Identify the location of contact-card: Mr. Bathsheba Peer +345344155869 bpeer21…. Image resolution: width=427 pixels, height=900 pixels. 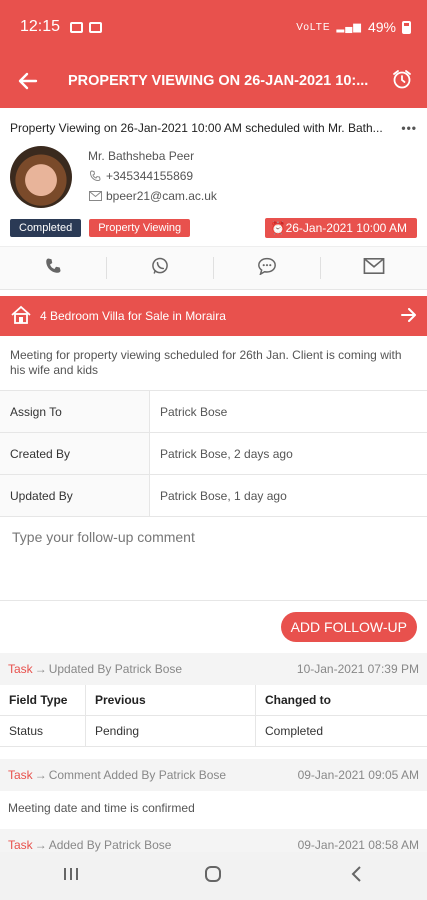
(213, 177).